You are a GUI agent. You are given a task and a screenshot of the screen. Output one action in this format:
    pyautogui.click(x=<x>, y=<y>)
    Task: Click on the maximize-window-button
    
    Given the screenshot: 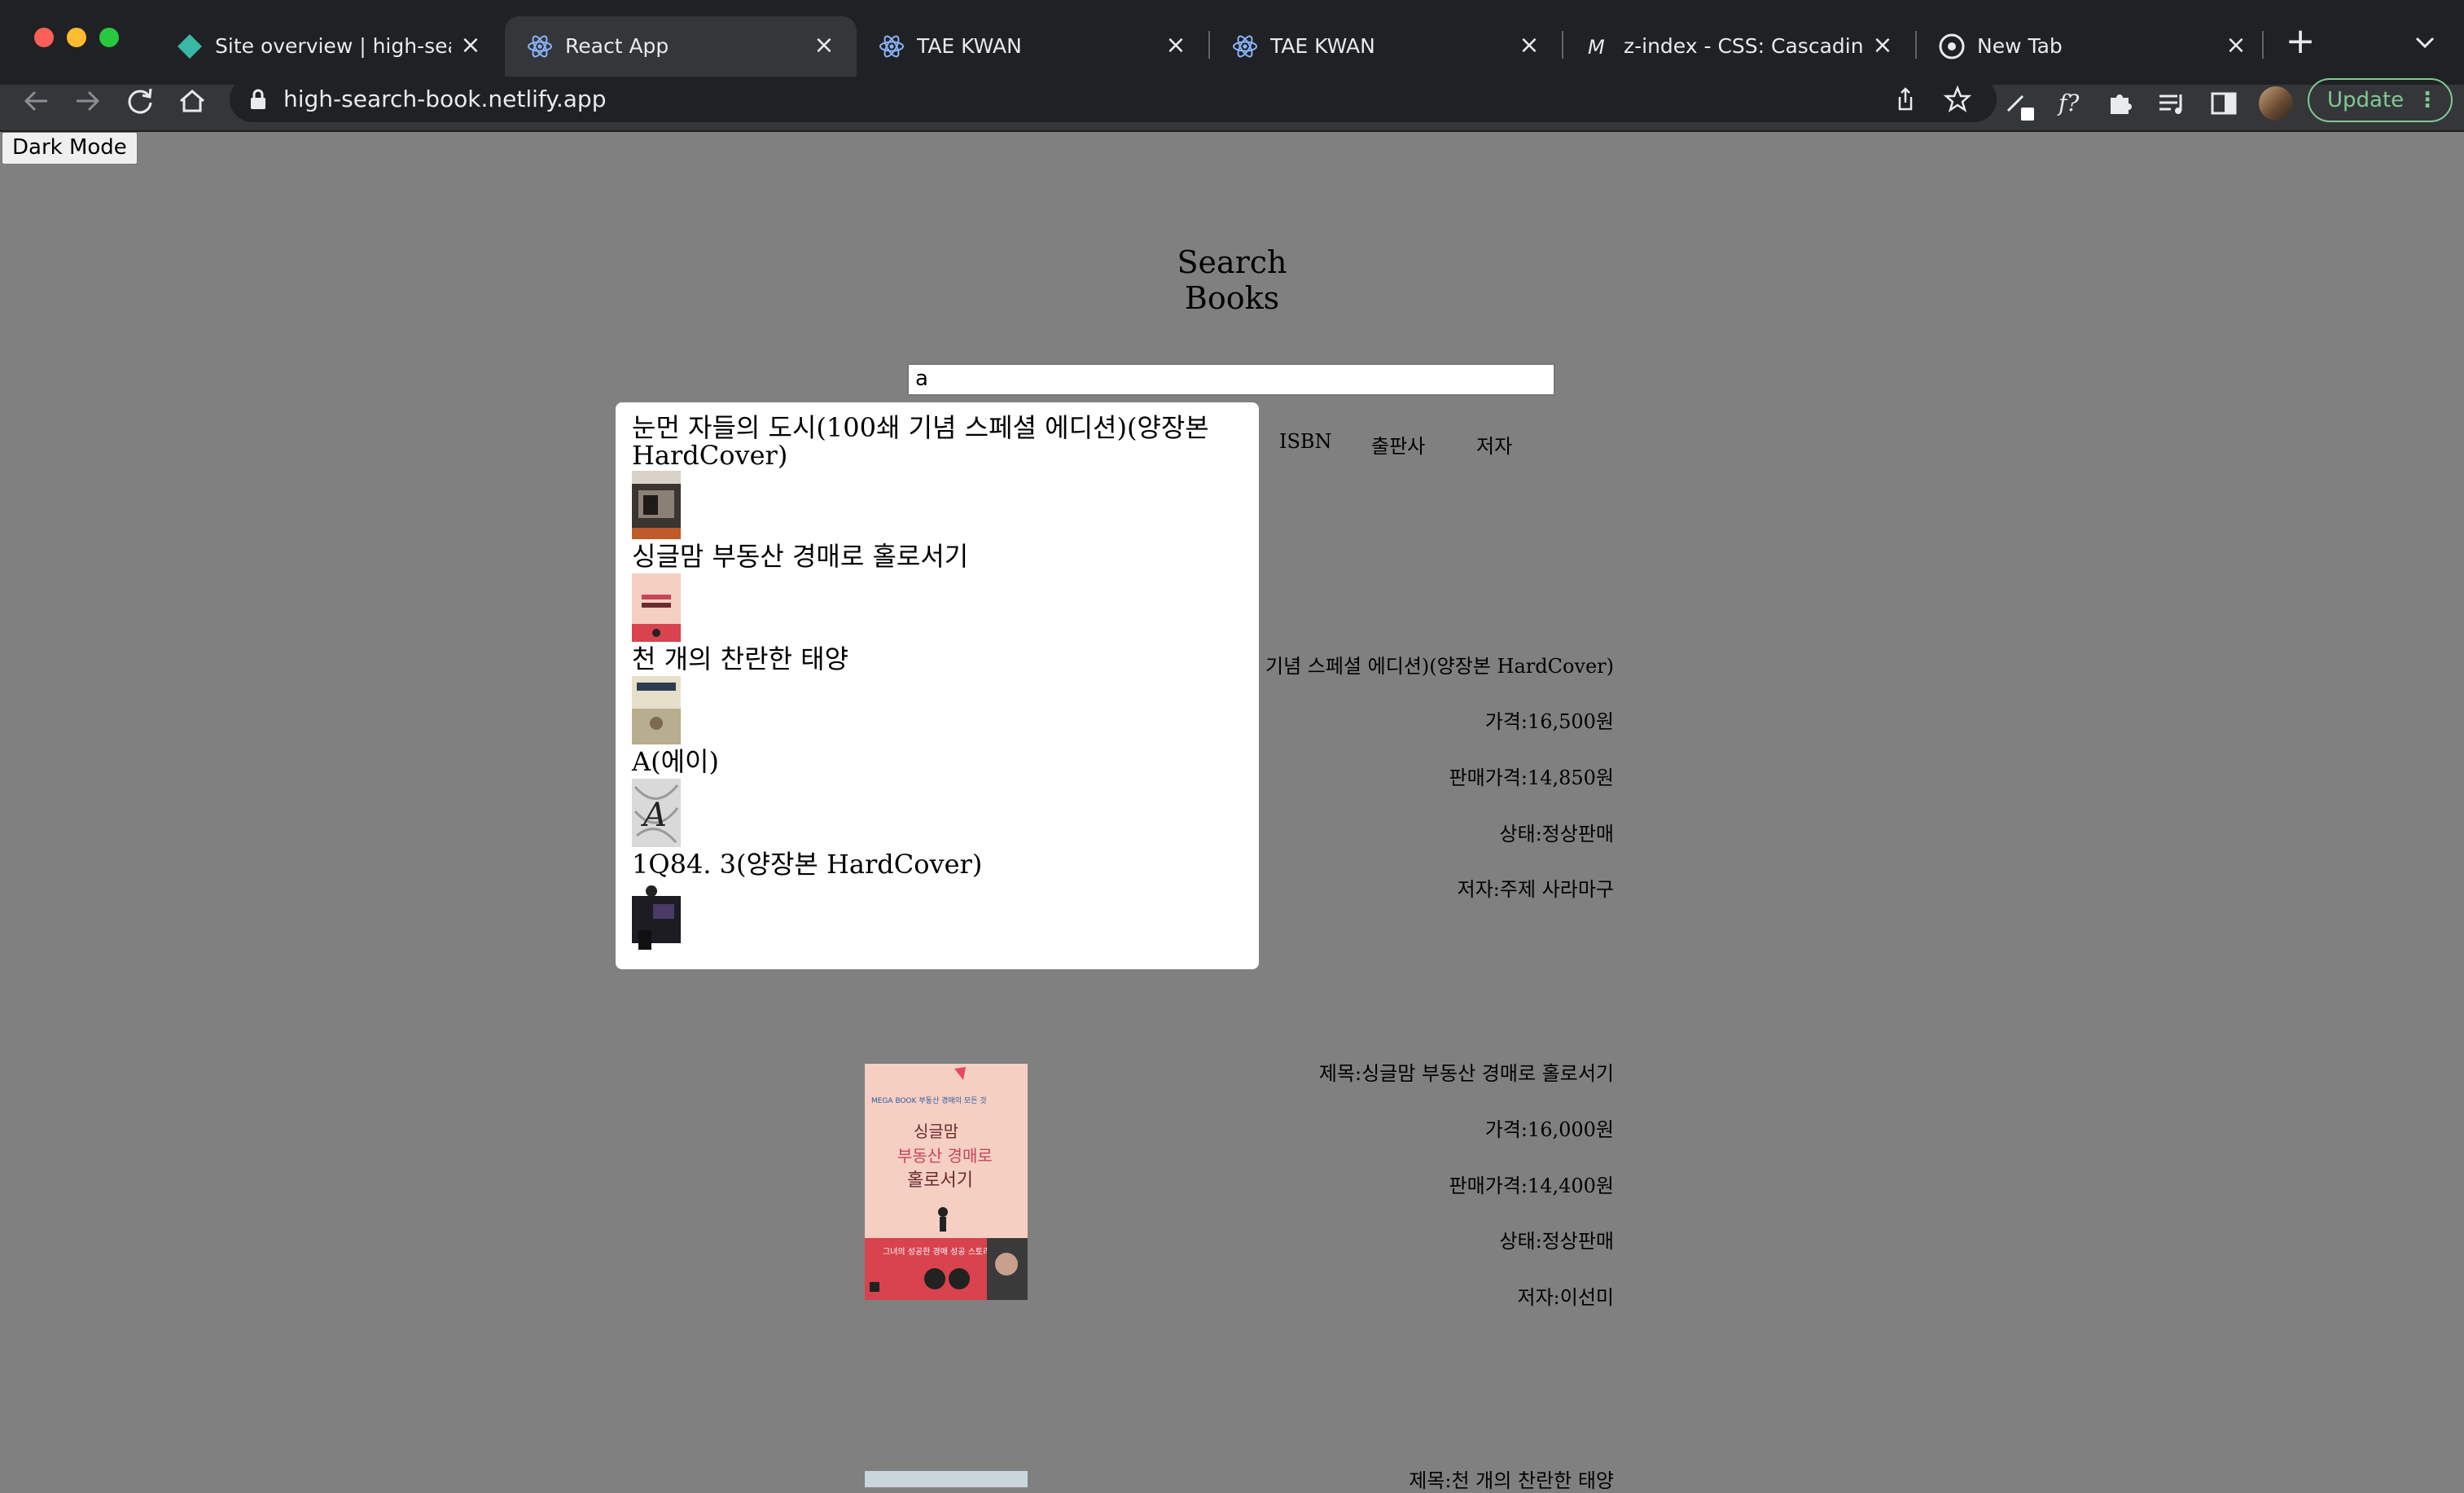 What is the action you would take?
    pyautogui.click(x=109, y=37)
    